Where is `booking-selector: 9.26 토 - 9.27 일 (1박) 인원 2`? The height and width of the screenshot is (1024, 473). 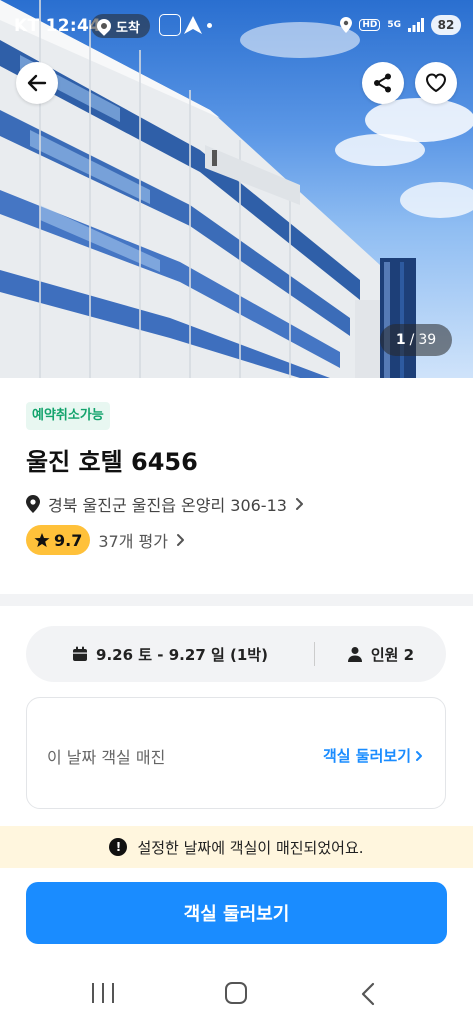 booking-selector: 9.26 토 - 9.27 일 (1박) 인원 2 is located at coordinates (236, 654).